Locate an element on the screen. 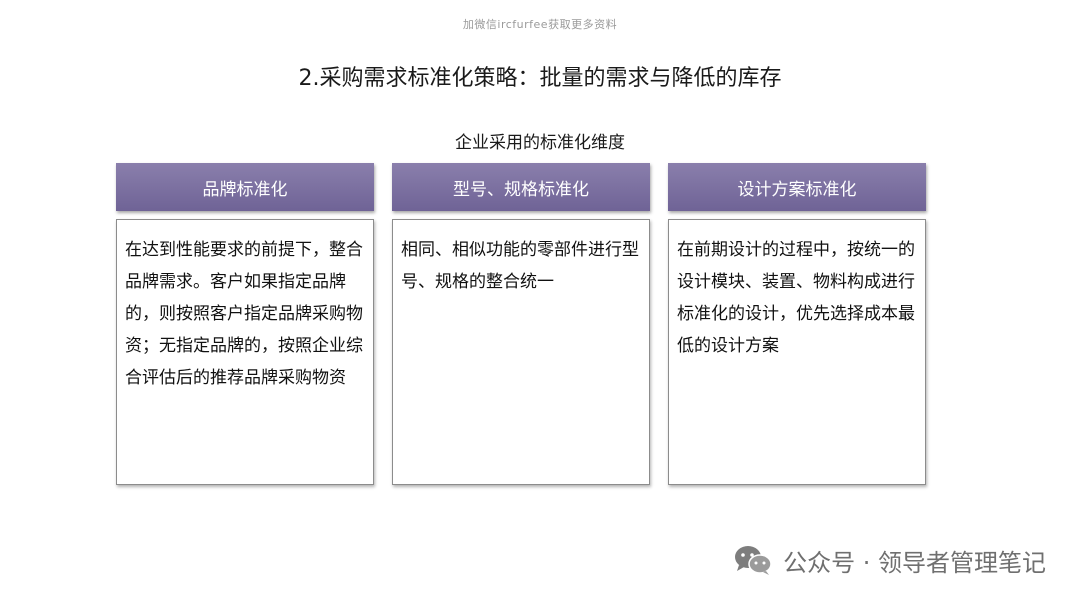  footer-watermark: 公众号 · 领导者管理笔记 is located at coordinates (889, 560).